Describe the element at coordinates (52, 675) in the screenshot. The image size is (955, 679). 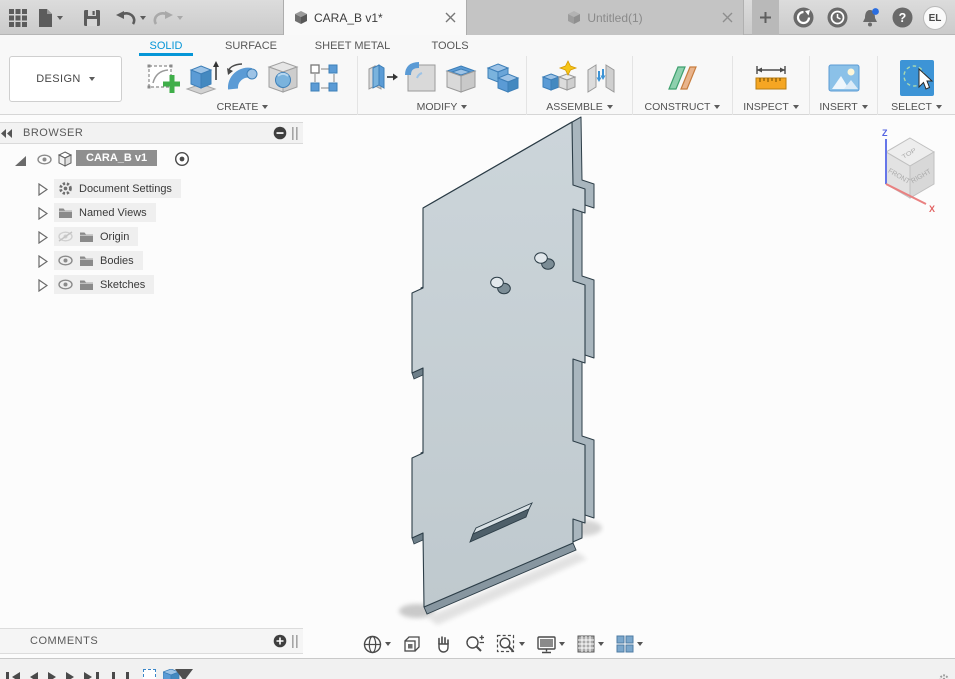
I see `timeline-play-button` at that location.